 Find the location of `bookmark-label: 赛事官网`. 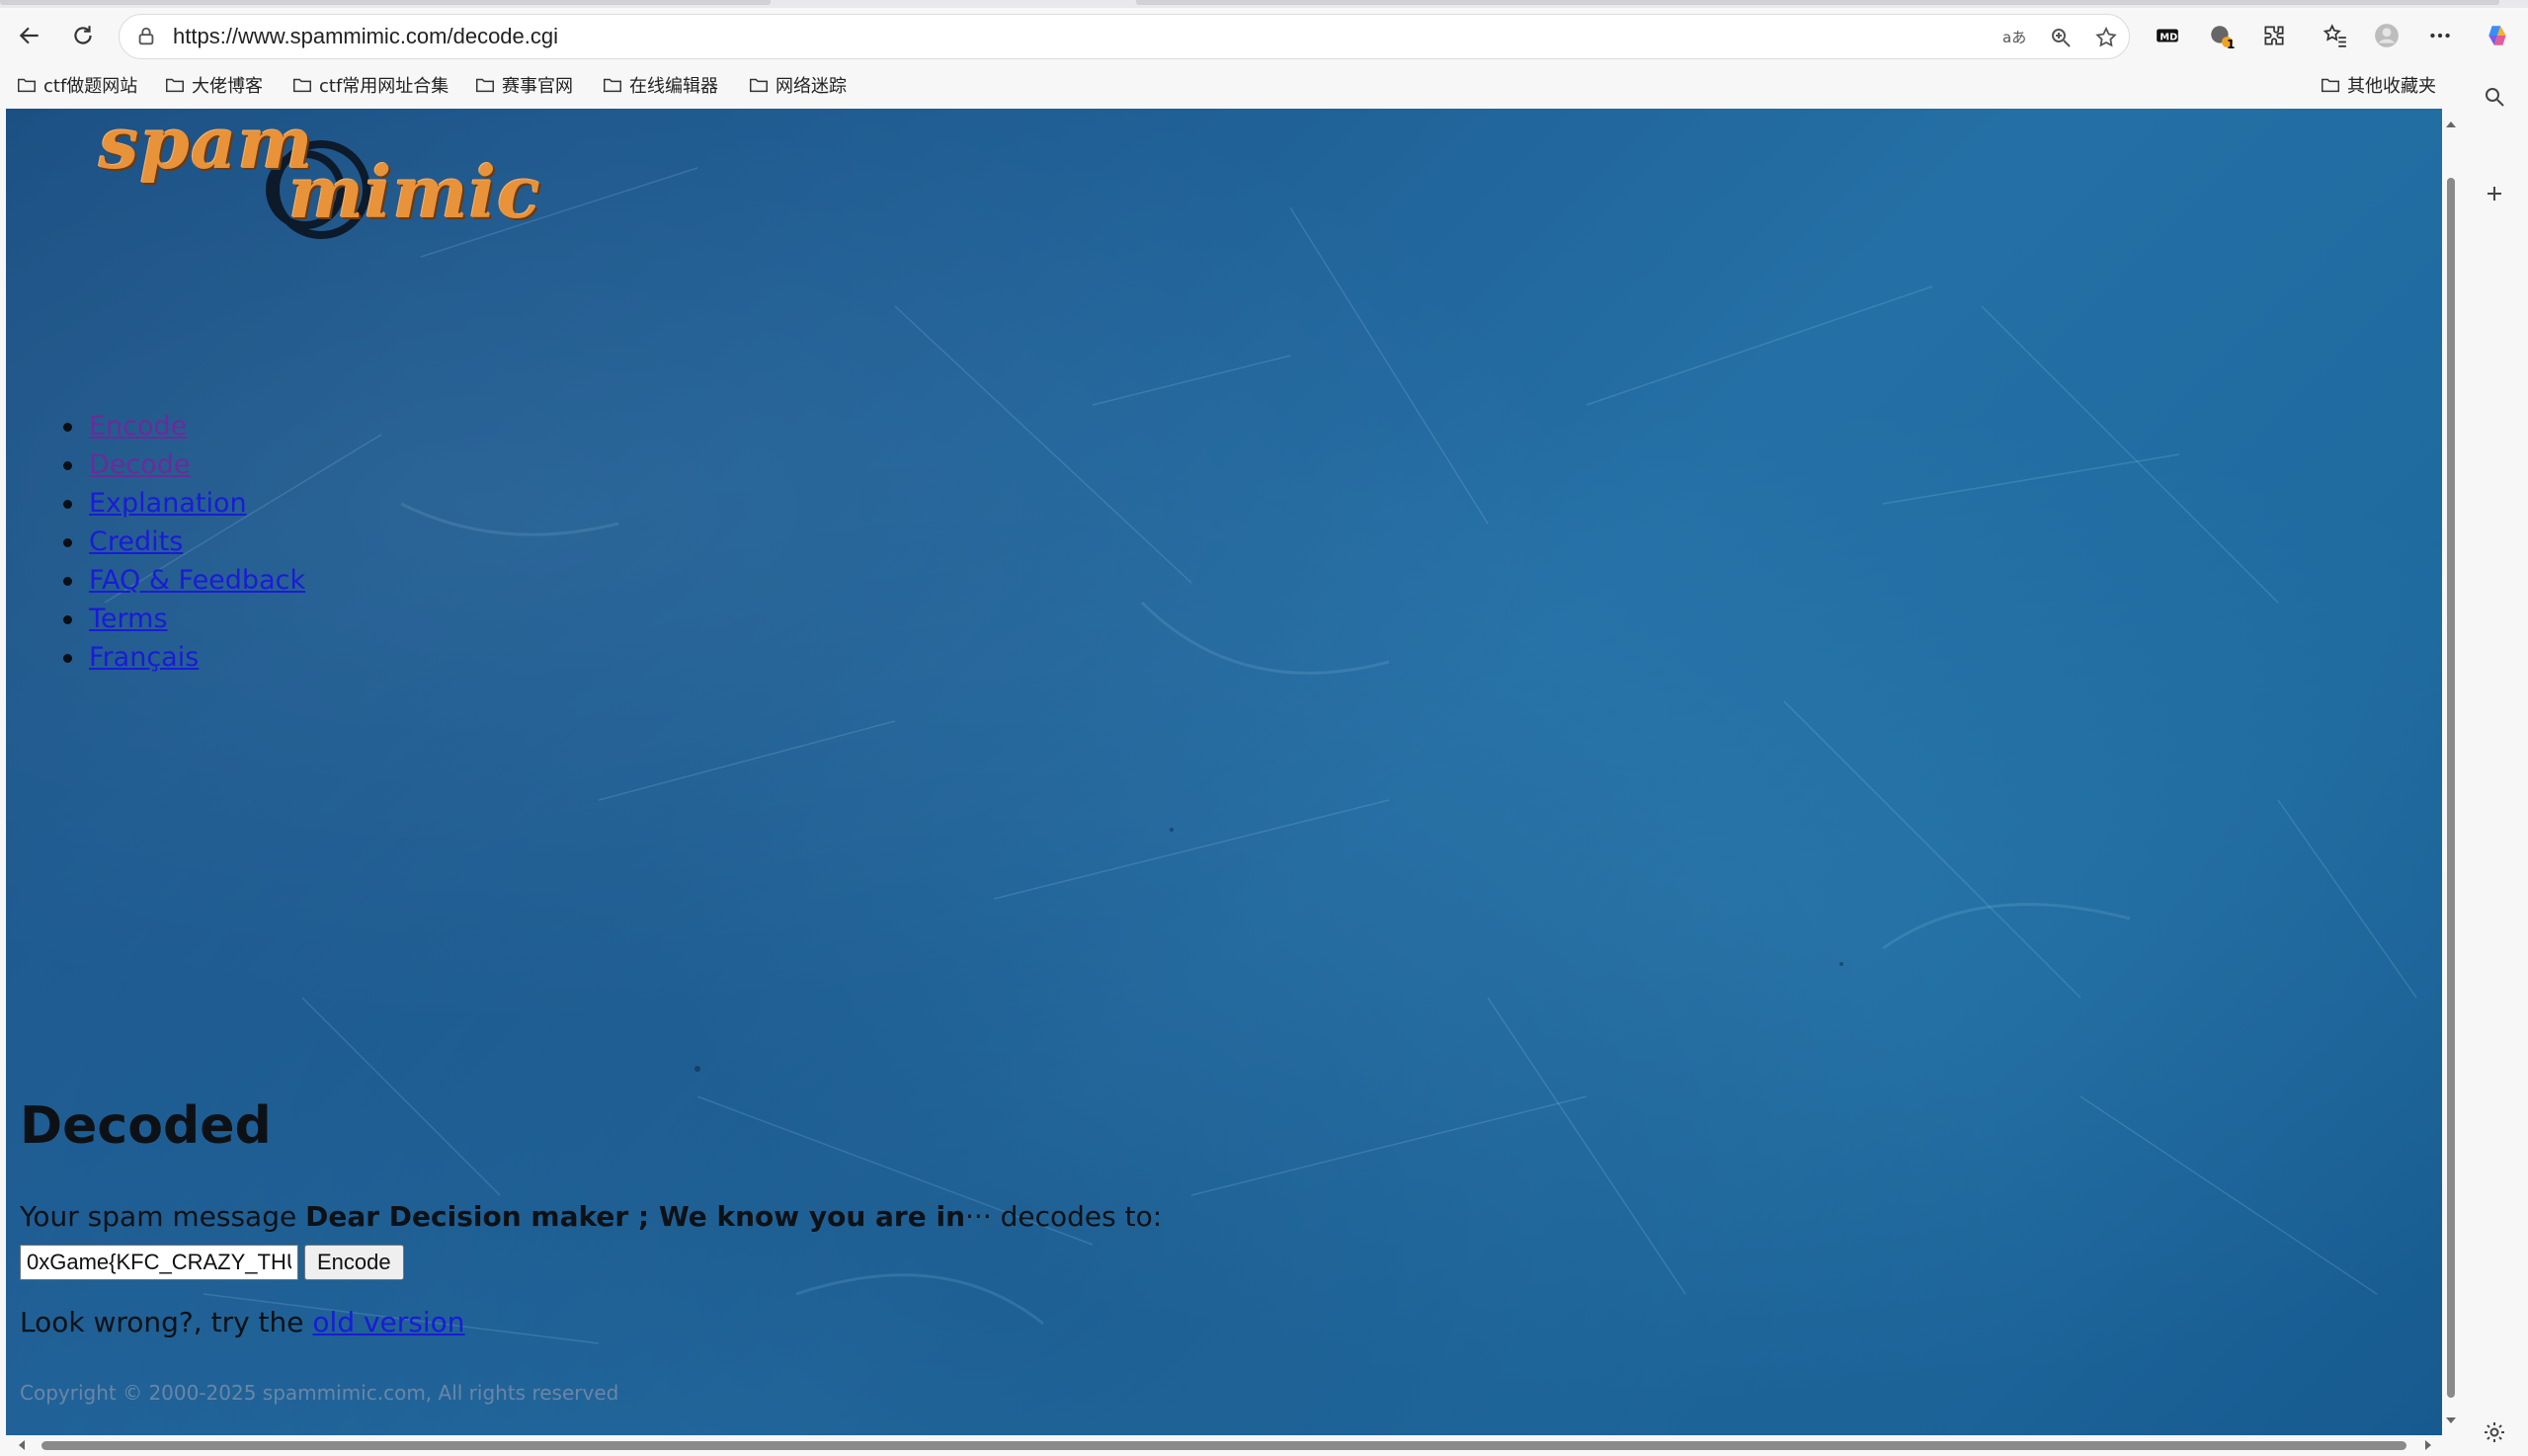

bookmark-label: 赛事官网 is located at coordinates (537, 86).